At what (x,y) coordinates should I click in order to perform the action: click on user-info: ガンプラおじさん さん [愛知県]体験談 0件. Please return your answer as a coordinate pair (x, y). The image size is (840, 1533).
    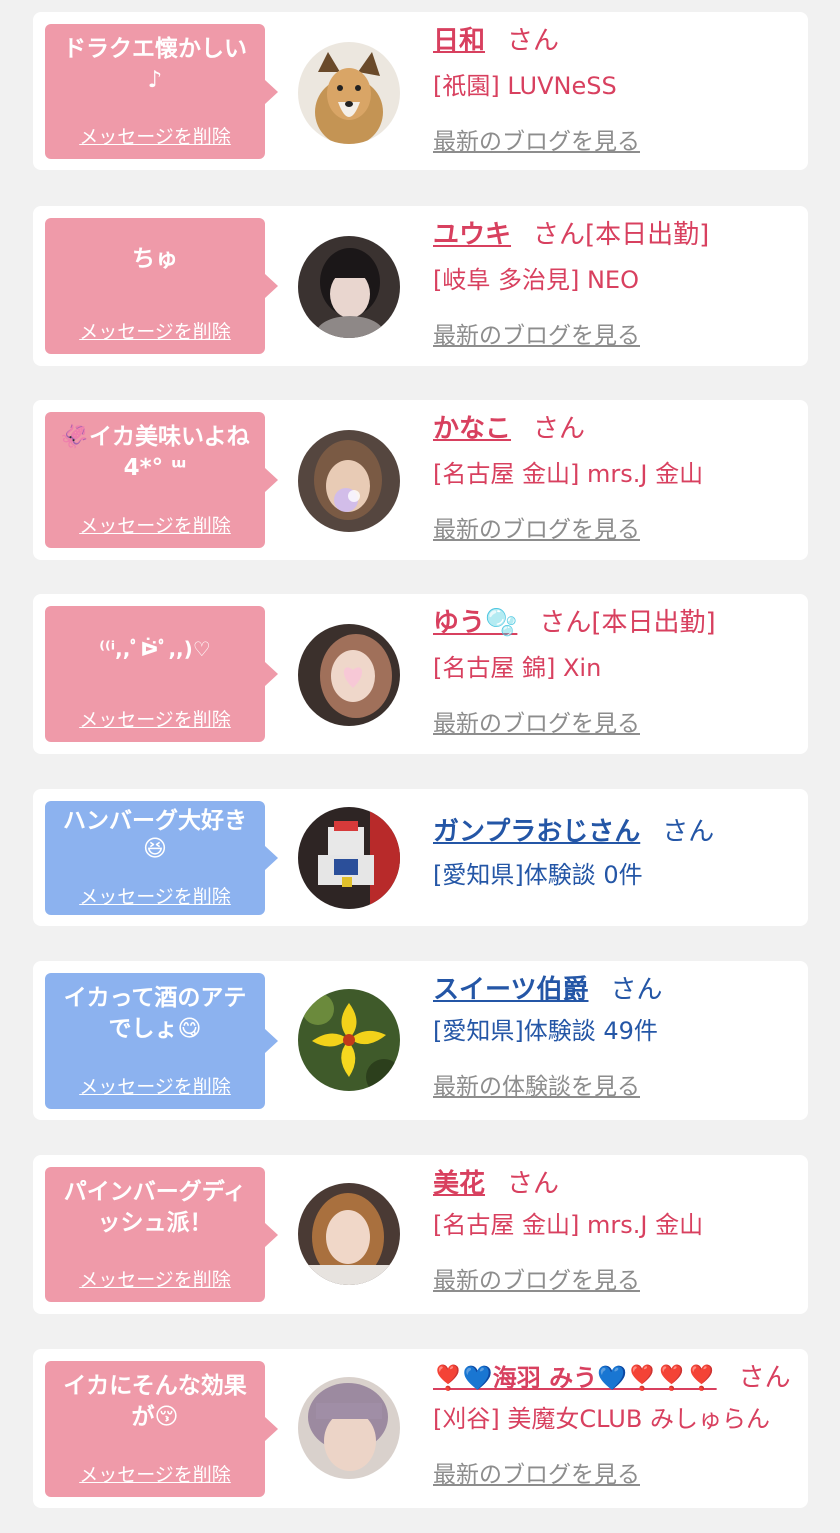
    Looking at the image, I should click on (615, 853).